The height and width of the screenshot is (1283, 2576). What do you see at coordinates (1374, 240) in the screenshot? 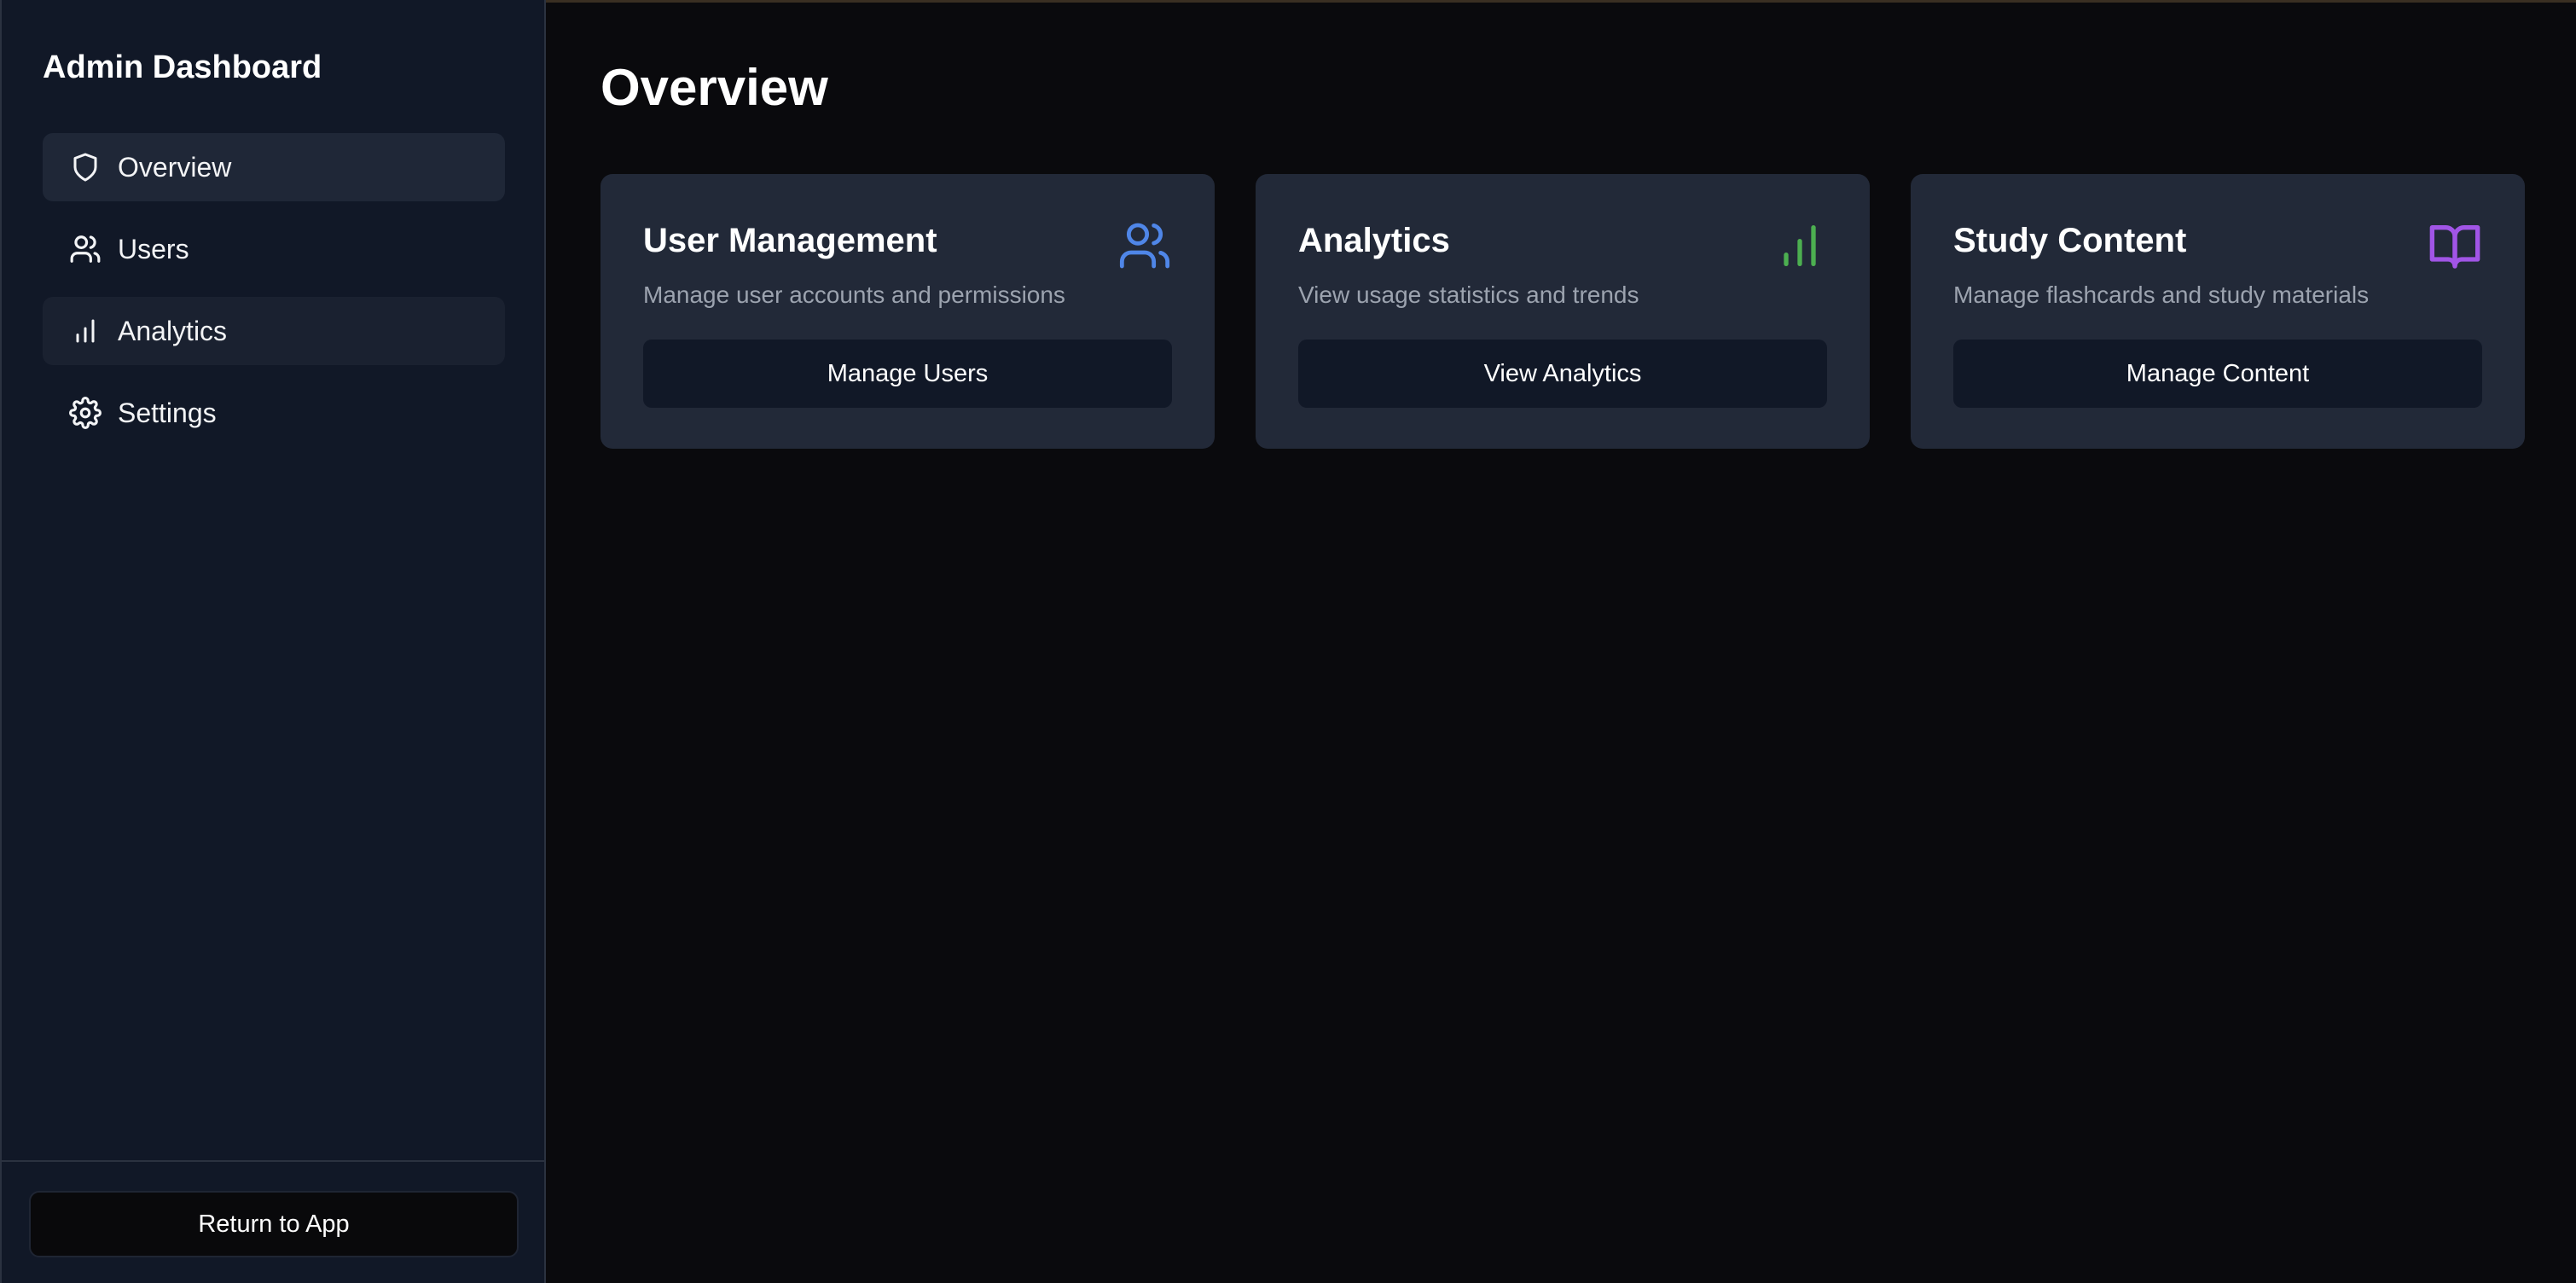
I see `card-title: Analytics` at bounding box center [1374, 240].